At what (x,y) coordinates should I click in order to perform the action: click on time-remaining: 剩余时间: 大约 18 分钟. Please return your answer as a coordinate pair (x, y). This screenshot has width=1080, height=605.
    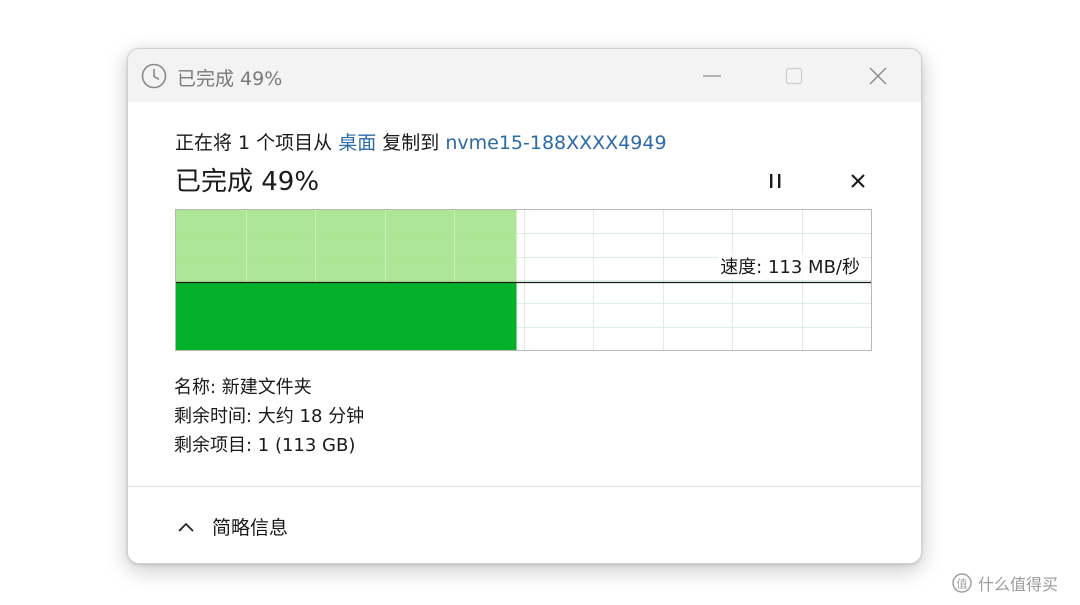
    Looking at the image, I should click on (269, 416).